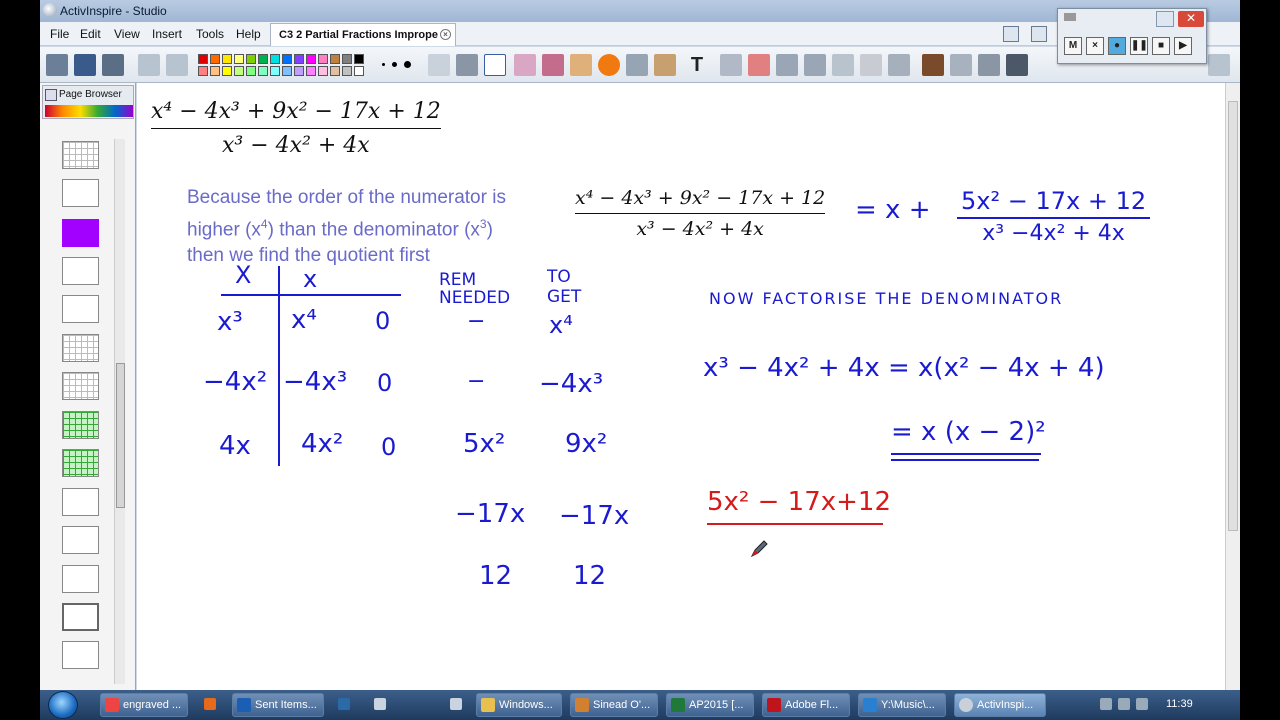 This screenshot has height=720, width=1280. What do you see at coordinates (90, 34) in the screenshot?
I see `menu-edit: Edit` at bounding box center [90, 34].